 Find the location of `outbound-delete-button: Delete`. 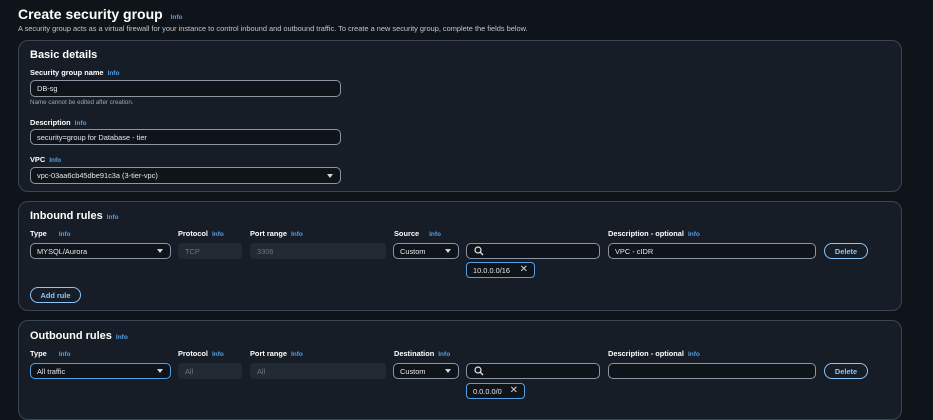

outbound-delete-button: Delete is located at coordinates (846, 371).